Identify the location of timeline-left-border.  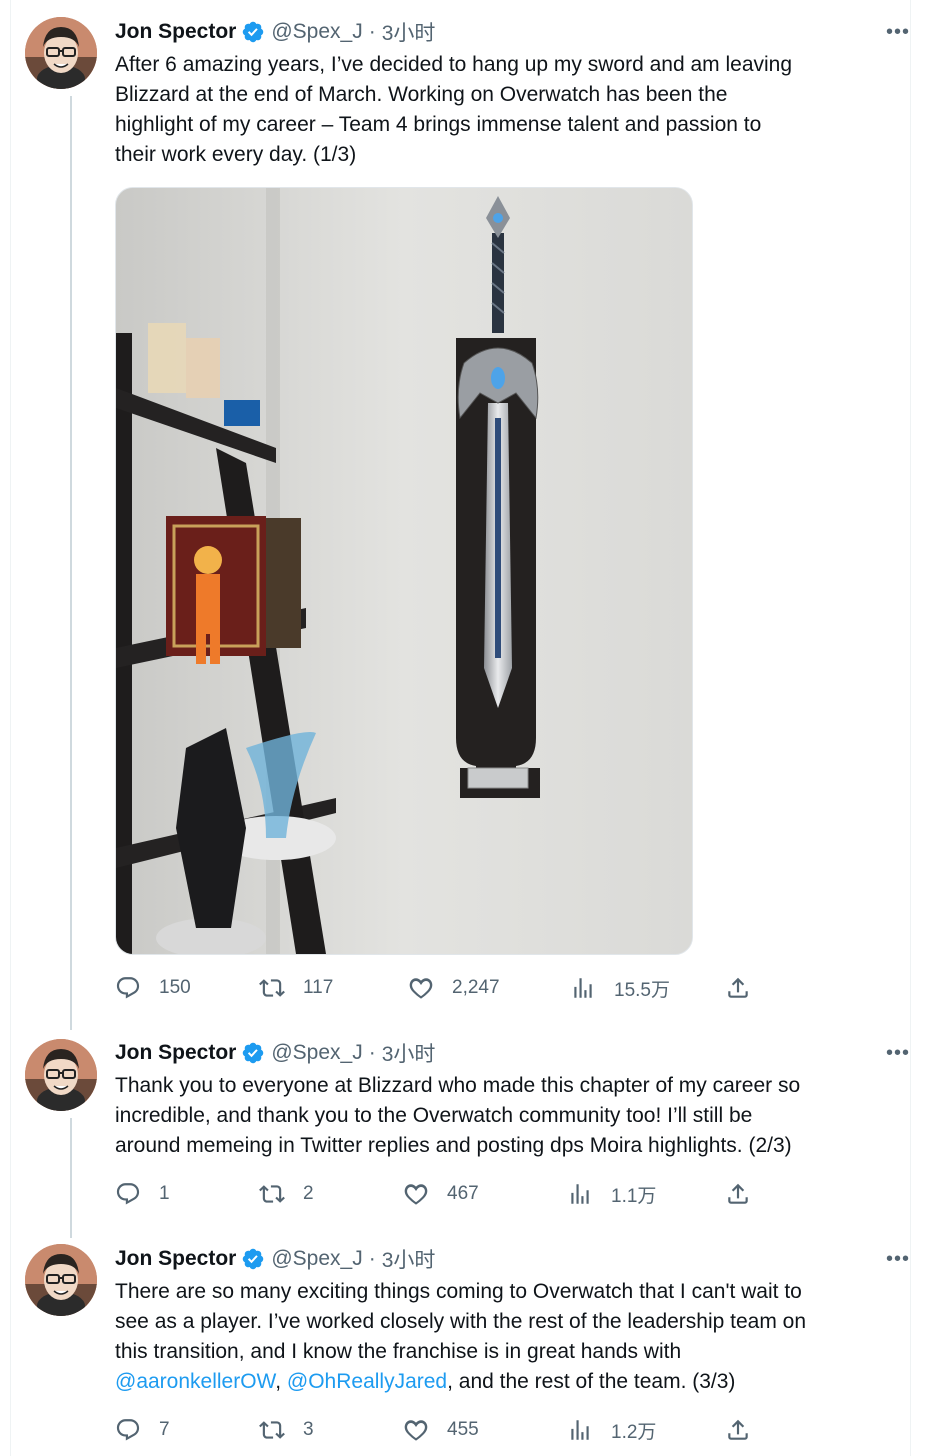
(10, 728).